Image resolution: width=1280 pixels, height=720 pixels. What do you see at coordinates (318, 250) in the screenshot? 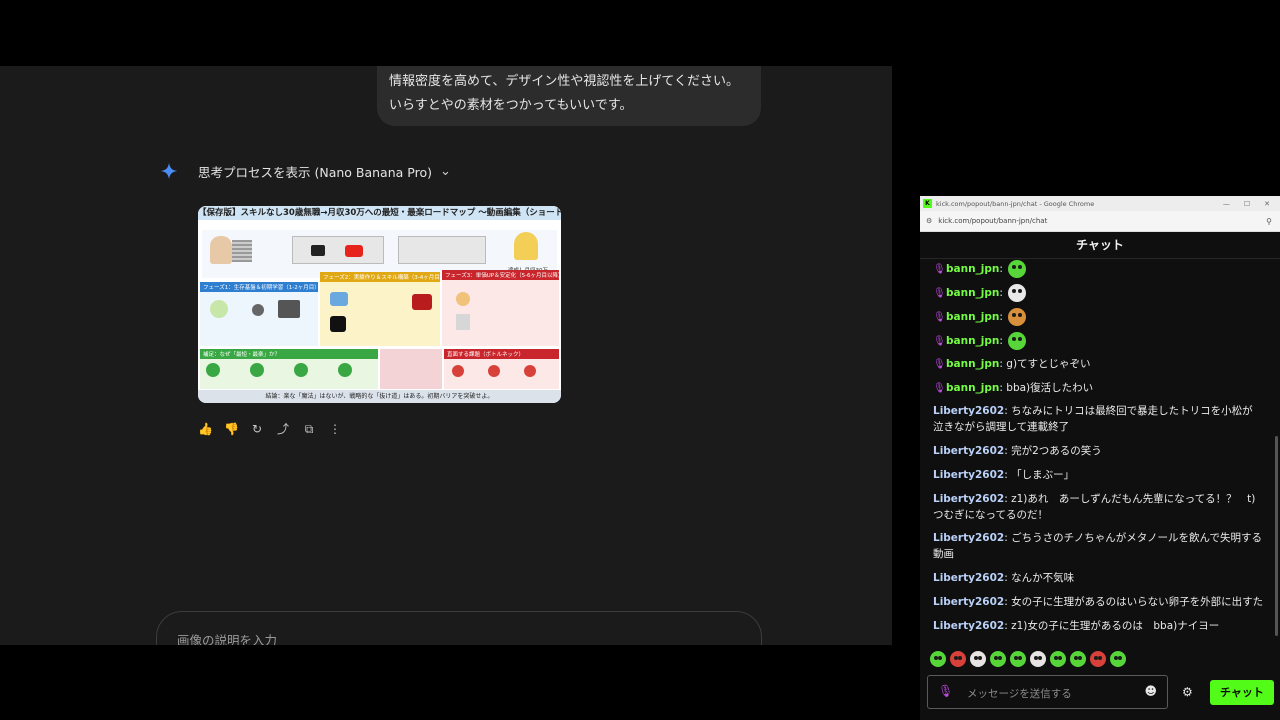
I see `camera-icon` at bounding box center [318, 250].